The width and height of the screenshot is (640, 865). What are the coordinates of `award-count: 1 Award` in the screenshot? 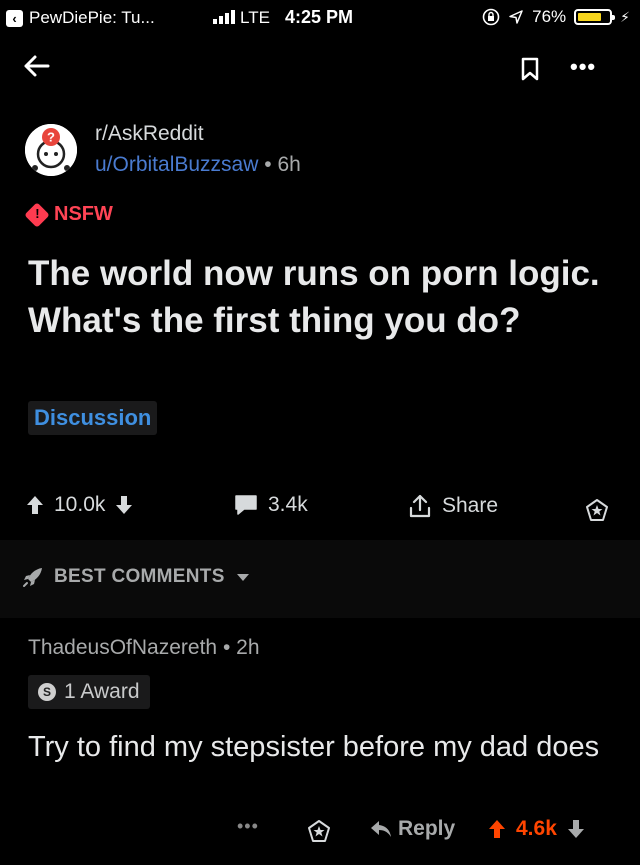 It's located at (102, 691).